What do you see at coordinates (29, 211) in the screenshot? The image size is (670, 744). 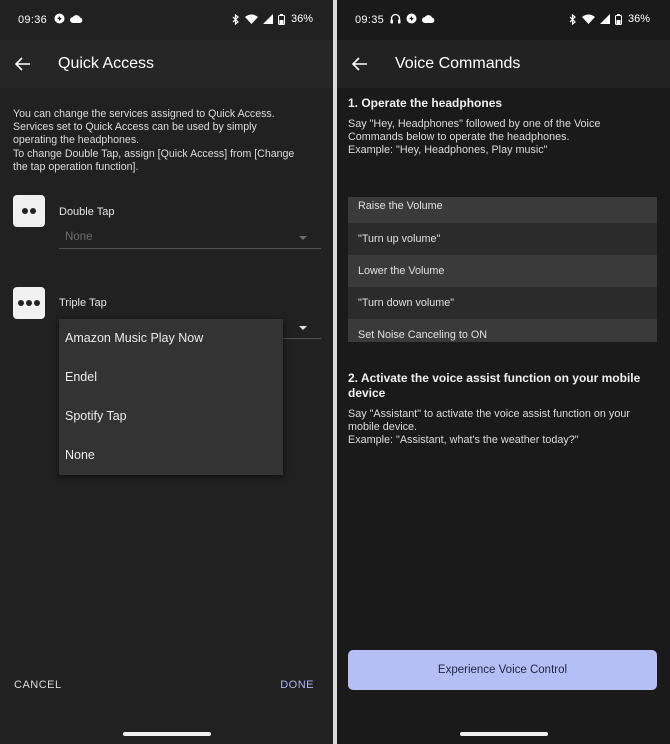 I see `double-tap-icon` at bounding box center [29, 211].